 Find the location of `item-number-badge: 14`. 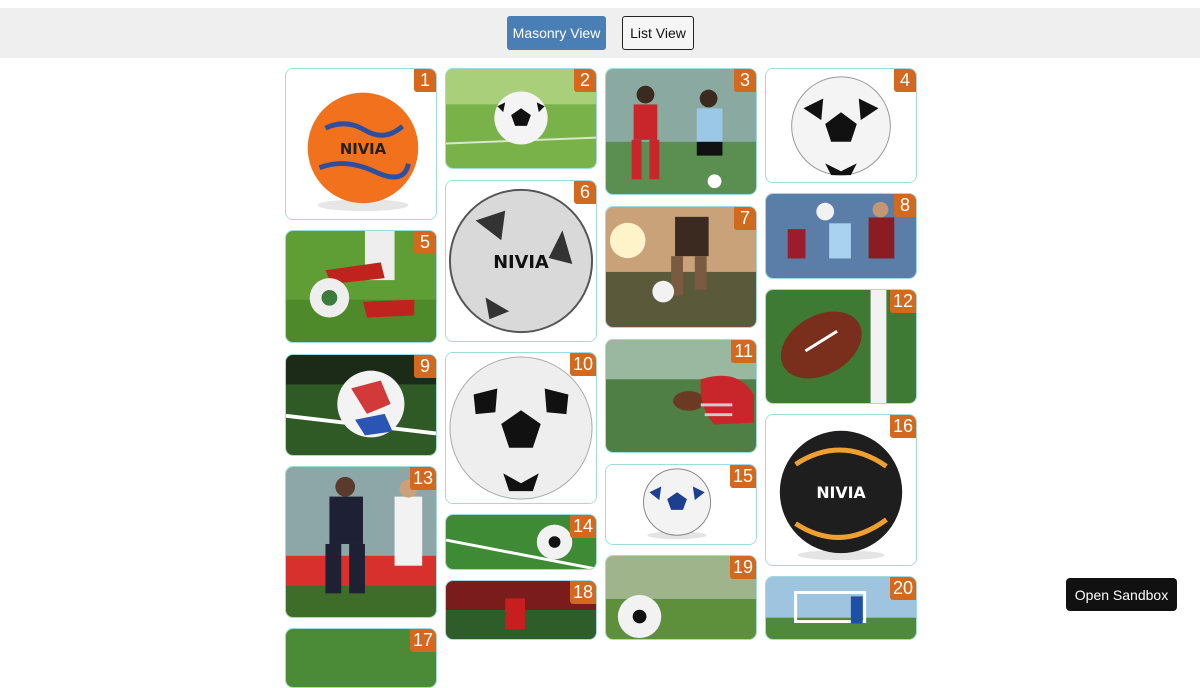

item-number-badge: 14 is located at coordinates (582, 526).